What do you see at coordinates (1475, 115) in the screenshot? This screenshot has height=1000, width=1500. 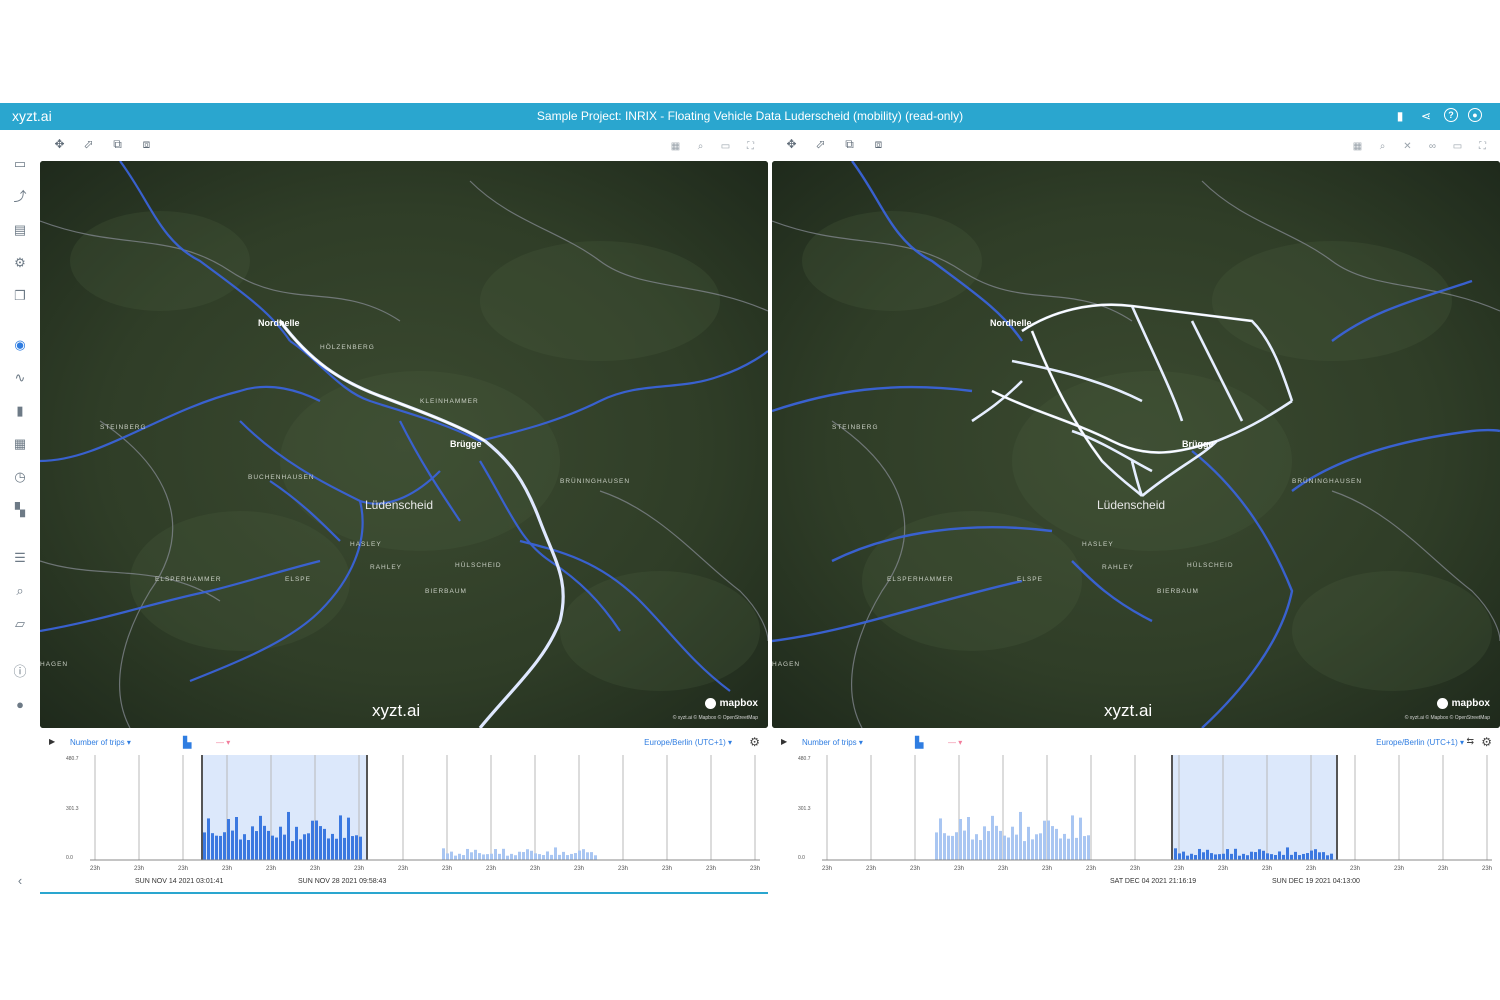 I see `account-icon: ●` at bounding box center [1475, 115].